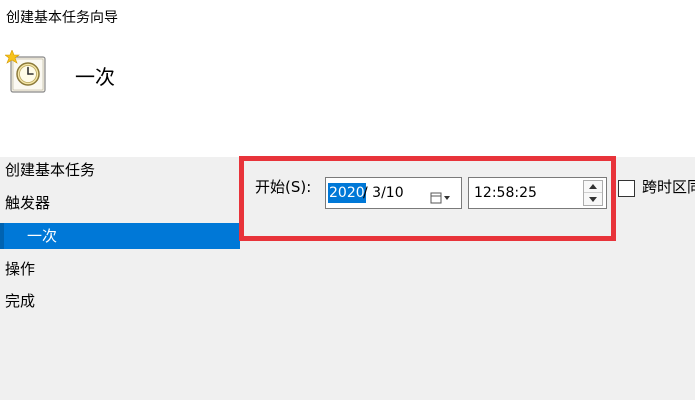 This screenshot has width=695, height=400. What do you see at coordinates (120, 203) in the screenshot?
I see `nav-item-trigger: 触发器` at bounding box center [120, 203].